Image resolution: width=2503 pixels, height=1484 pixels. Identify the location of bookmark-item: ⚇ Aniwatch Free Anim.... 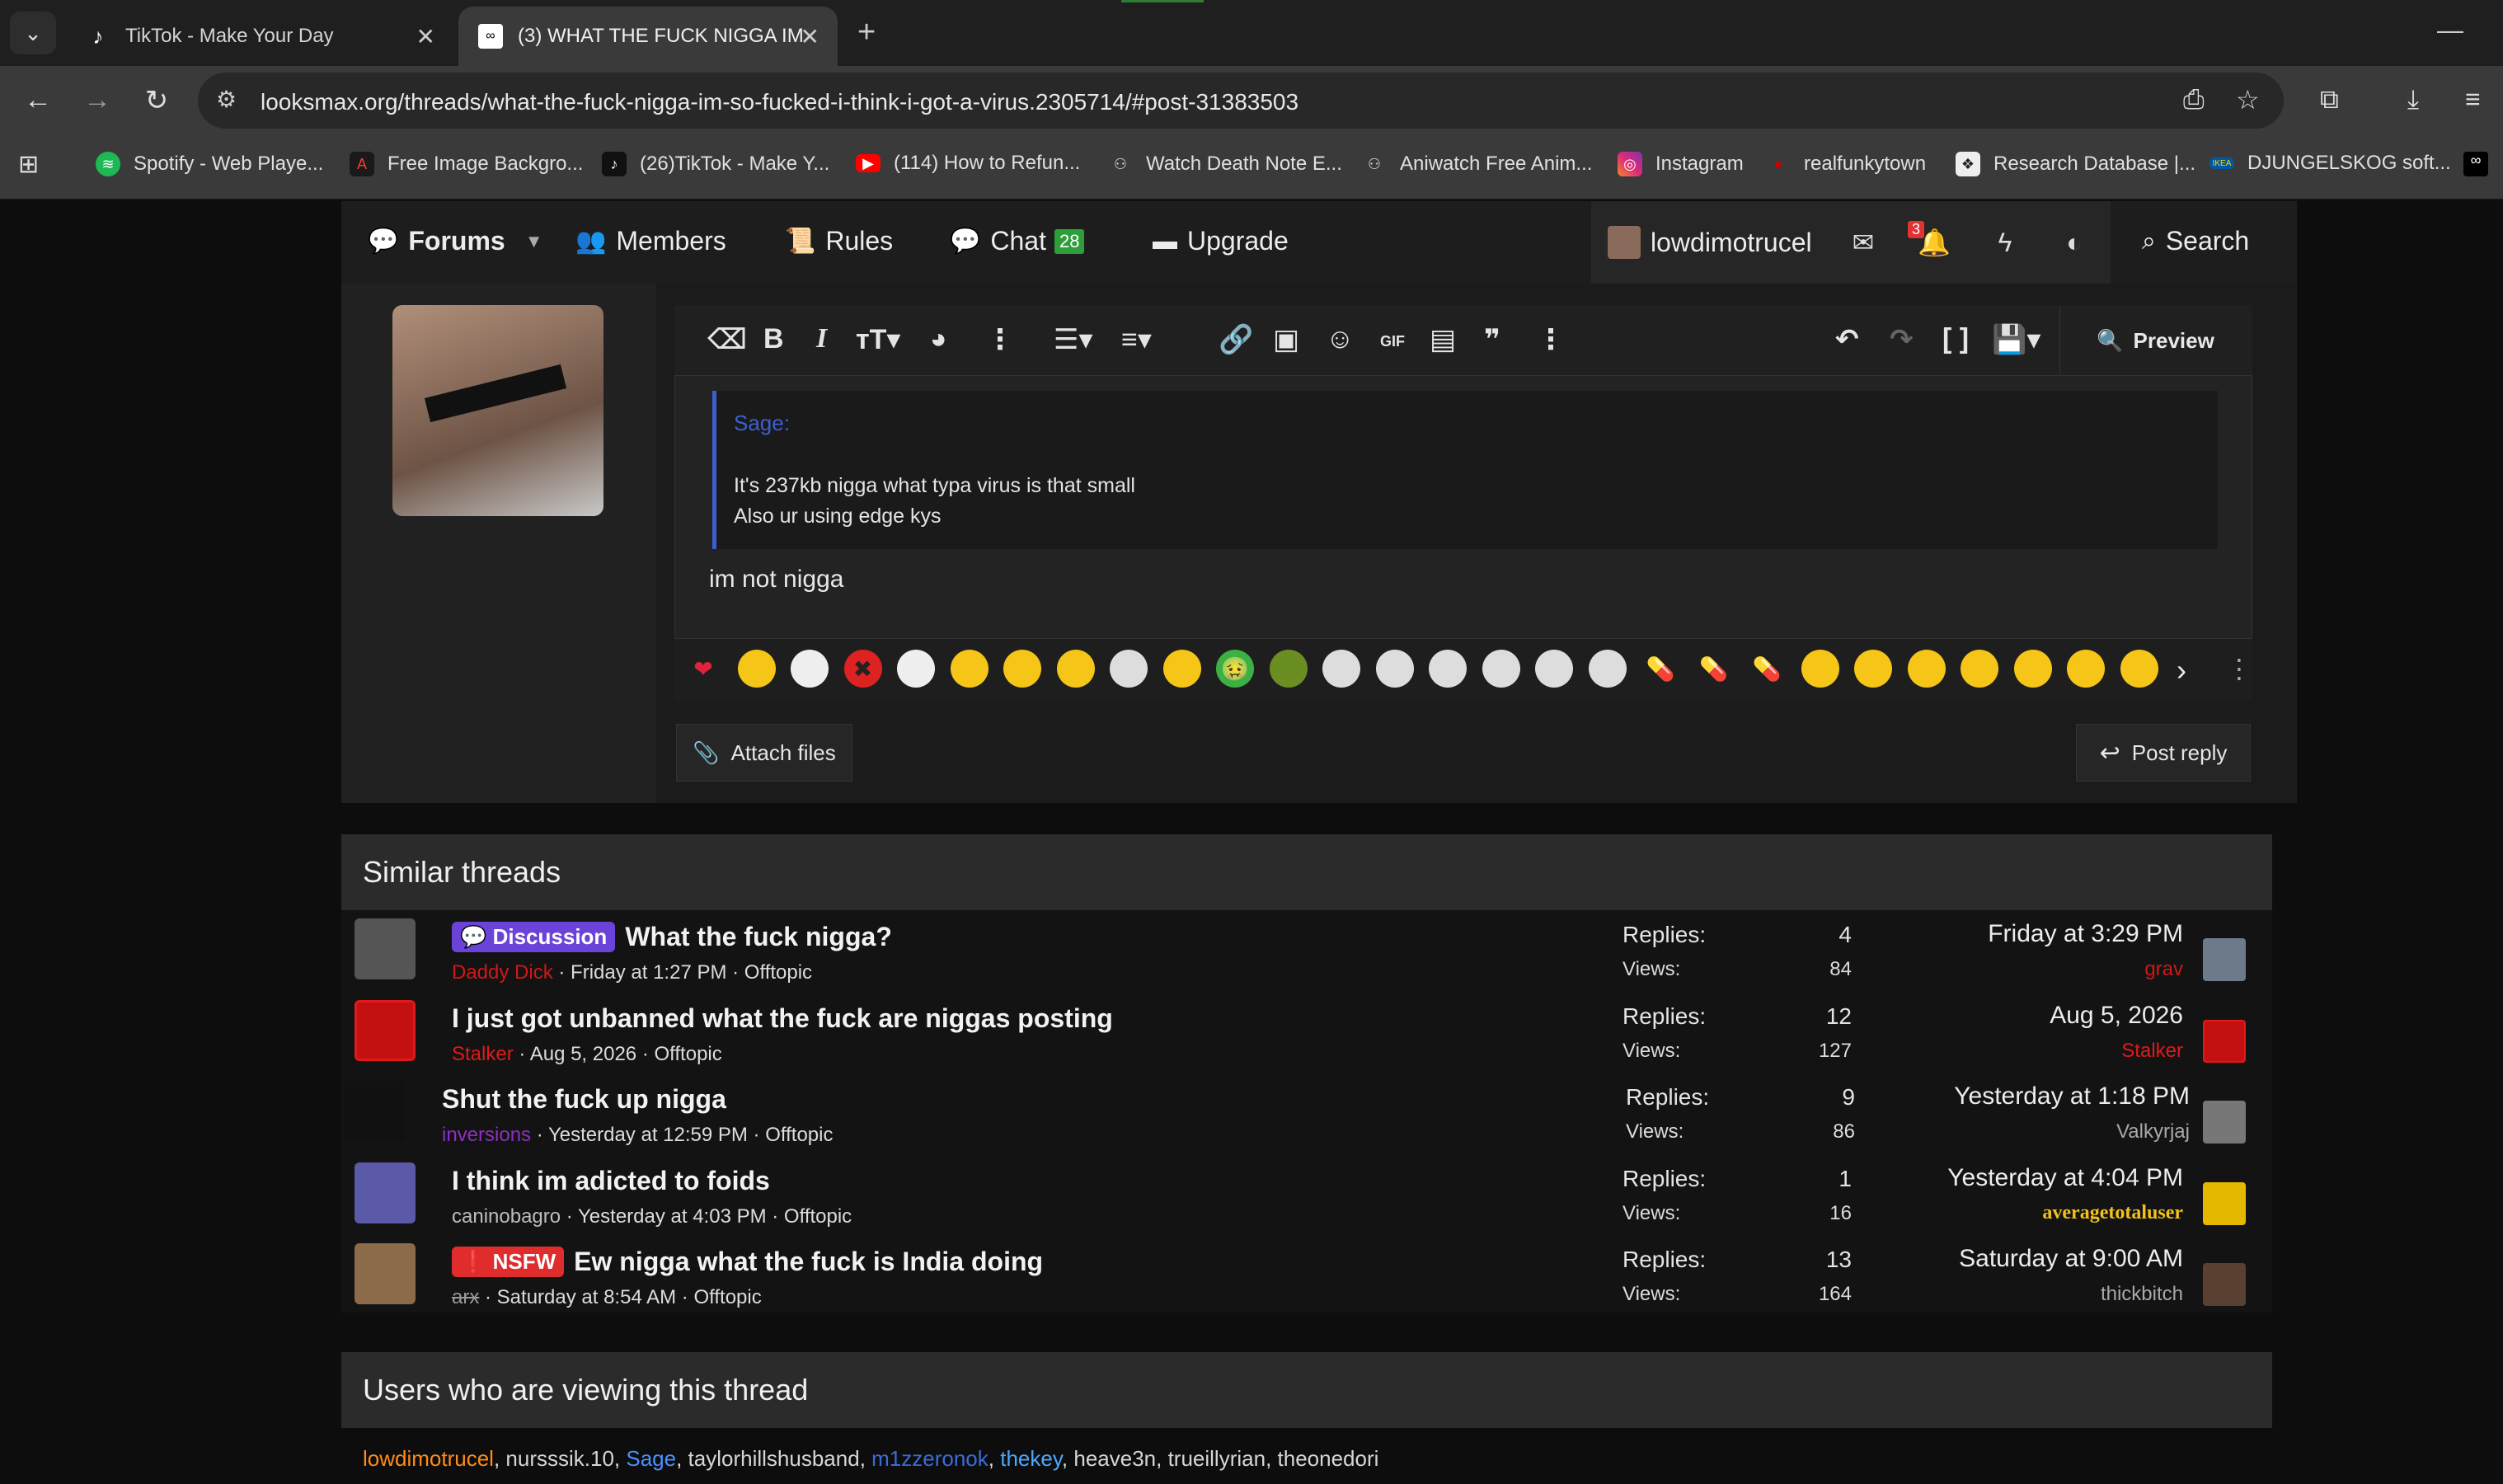
(1477, 164).